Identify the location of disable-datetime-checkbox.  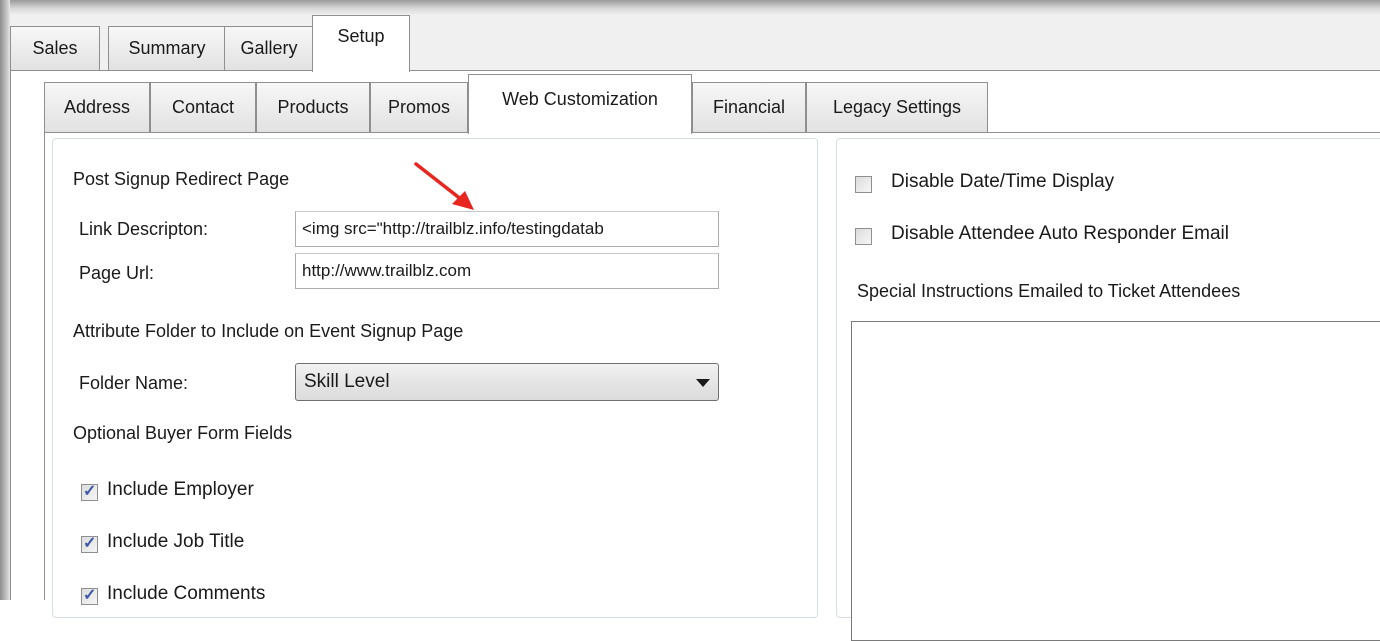
(863, 184).